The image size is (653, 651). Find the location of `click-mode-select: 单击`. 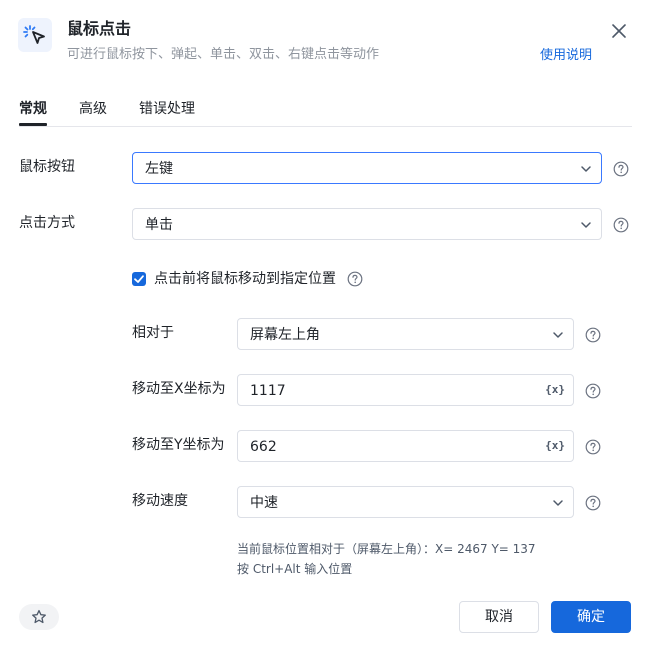

click-mode-select: 单击 is located at coordinates (367, 224).